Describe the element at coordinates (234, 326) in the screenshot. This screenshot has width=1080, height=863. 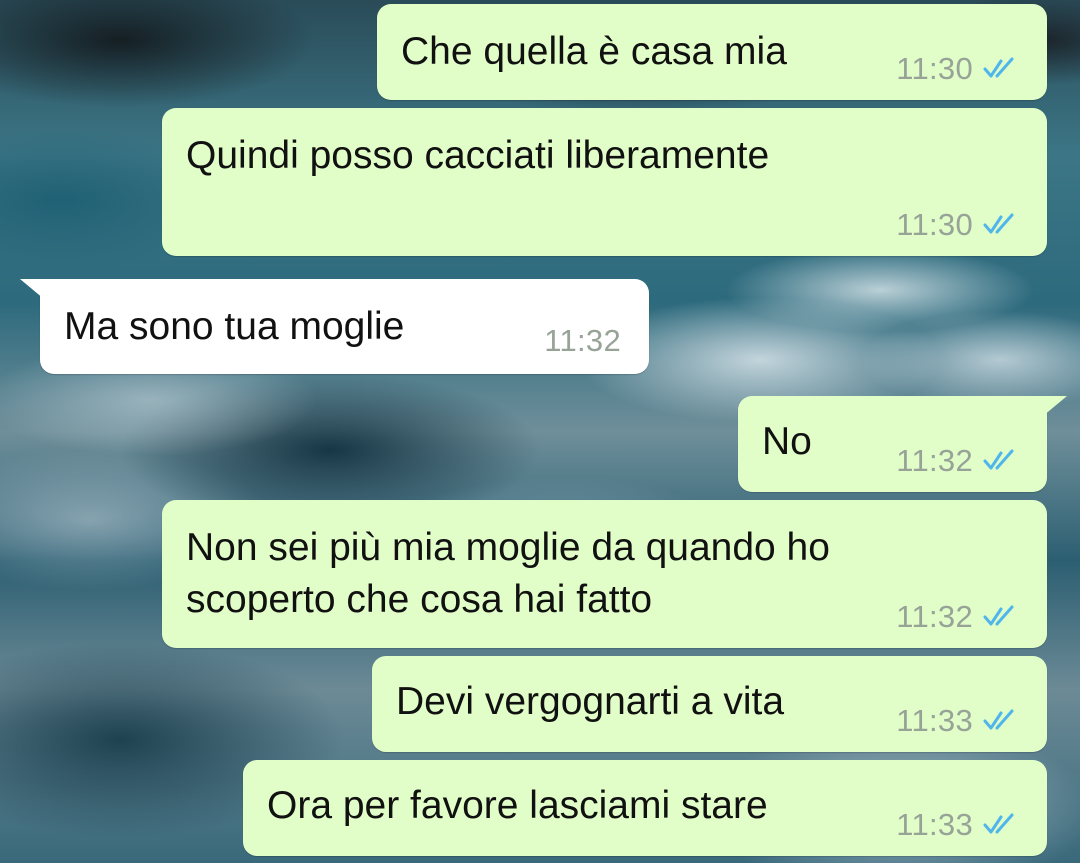
I see `message-text: Ma sono tua moglie` at that location.